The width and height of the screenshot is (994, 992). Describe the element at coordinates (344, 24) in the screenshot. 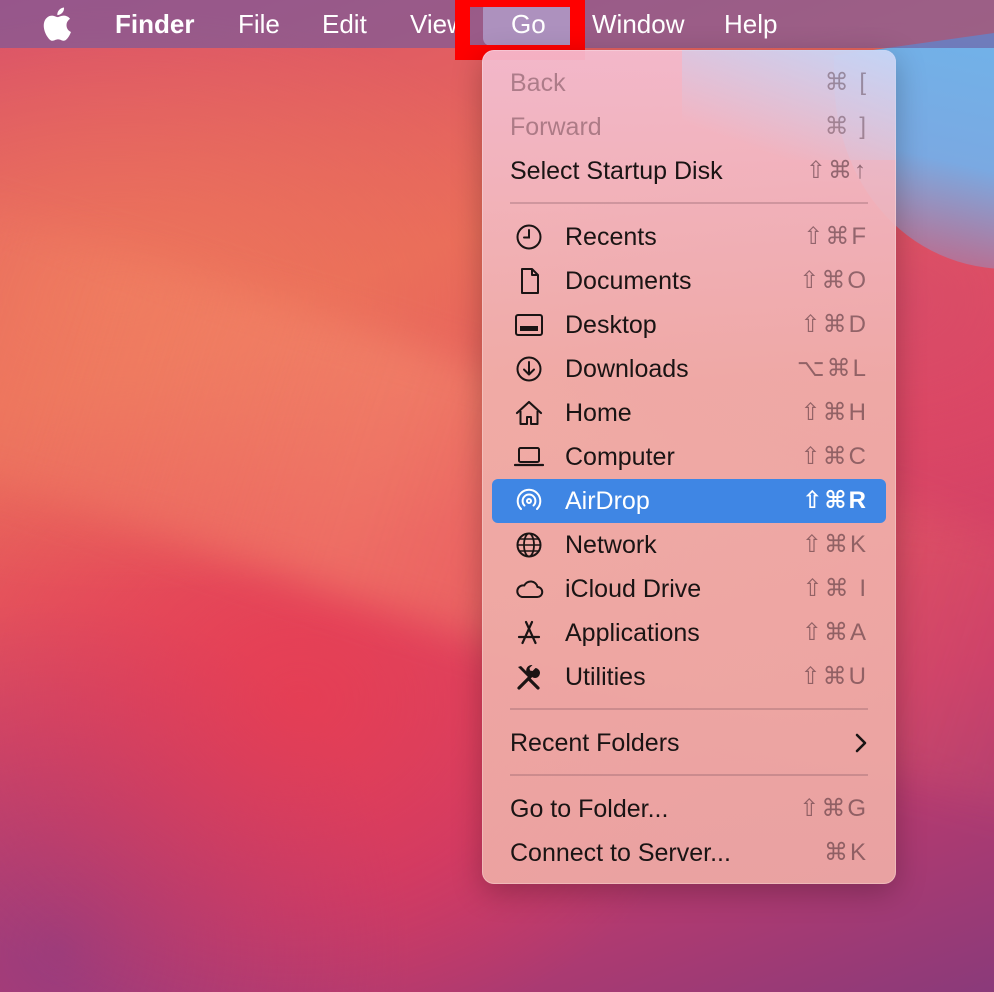

I see `menubar-edit: Edit` at that location.